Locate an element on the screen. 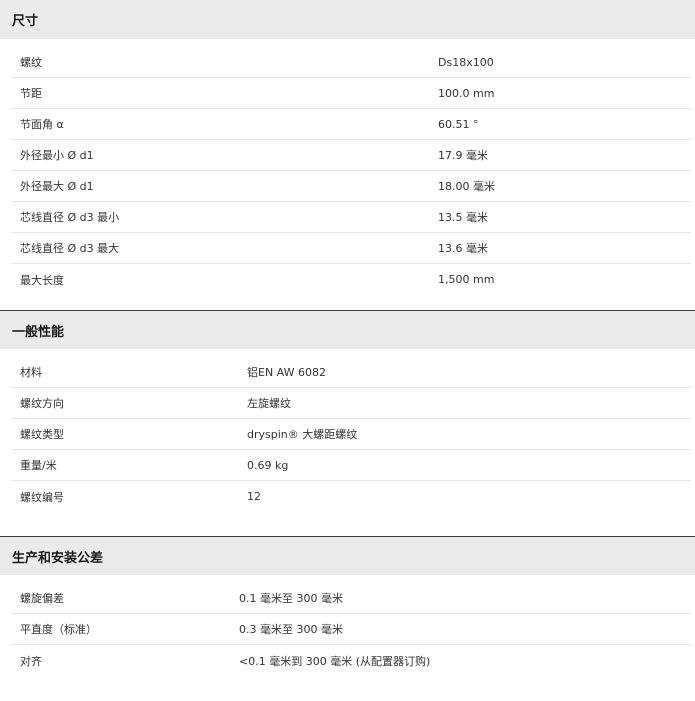 The image size is (695, 701). table-row: 螺纹编号 12 is located at coordinates (351, 496).